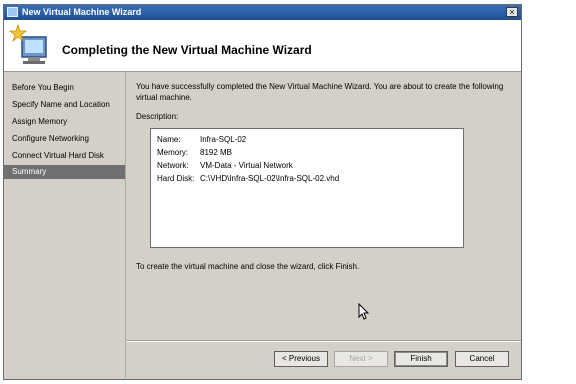  I want to click on nav-item-before-you-begin: Before You Begin, so click(64, 88).